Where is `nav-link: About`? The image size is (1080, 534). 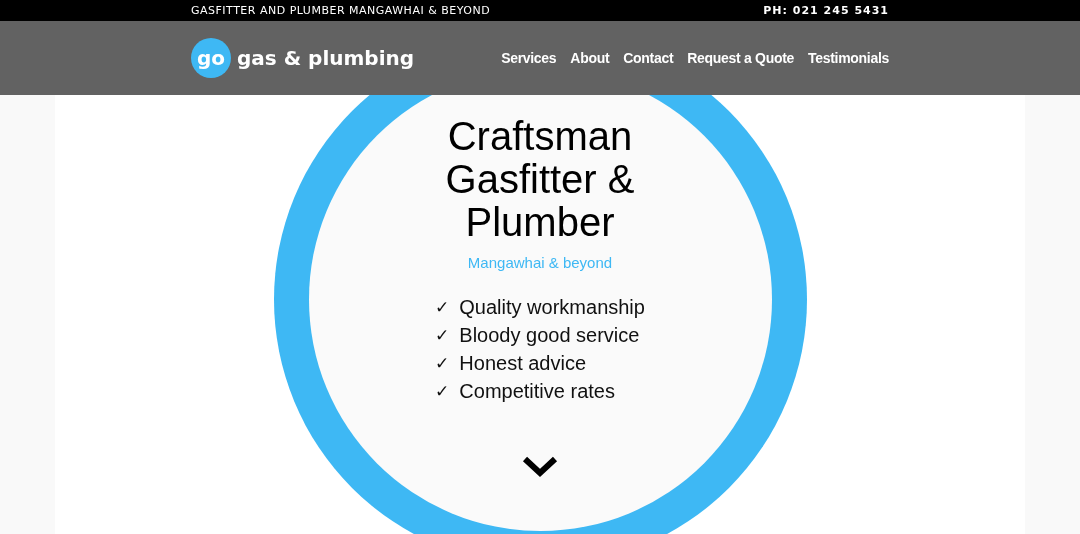
nav-link: About is located at coordinates (590, 58).